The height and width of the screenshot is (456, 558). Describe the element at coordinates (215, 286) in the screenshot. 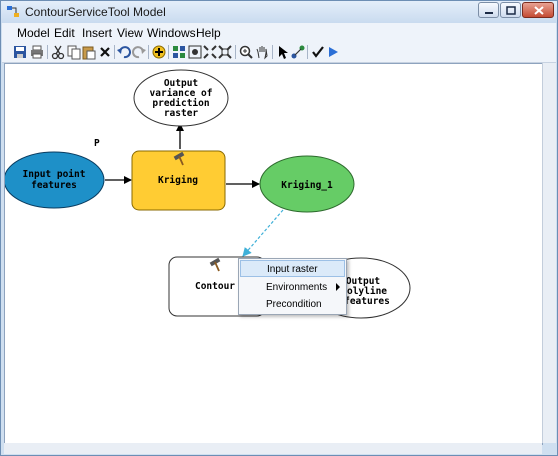

I see `contour-tool-label: Contour` at that location.